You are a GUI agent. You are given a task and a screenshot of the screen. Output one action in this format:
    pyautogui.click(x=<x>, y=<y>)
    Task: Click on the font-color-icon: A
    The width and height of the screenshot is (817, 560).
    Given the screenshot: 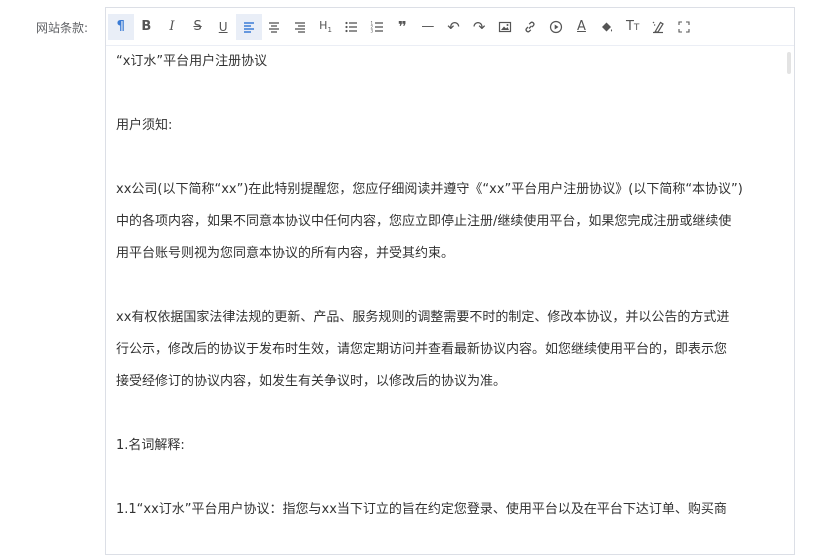 What is the action you would take?
    pyautogui.click(x=582, y=27)
    